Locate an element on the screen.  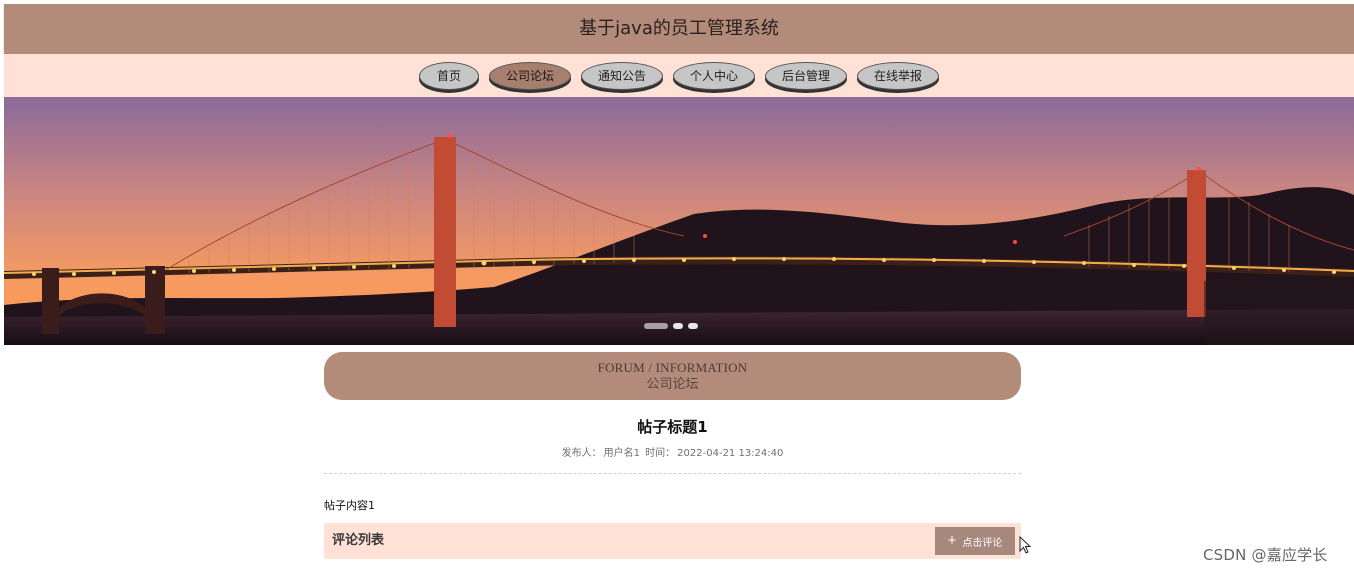
publisher-name: 用户名1 is located at coordinates (621, 453).